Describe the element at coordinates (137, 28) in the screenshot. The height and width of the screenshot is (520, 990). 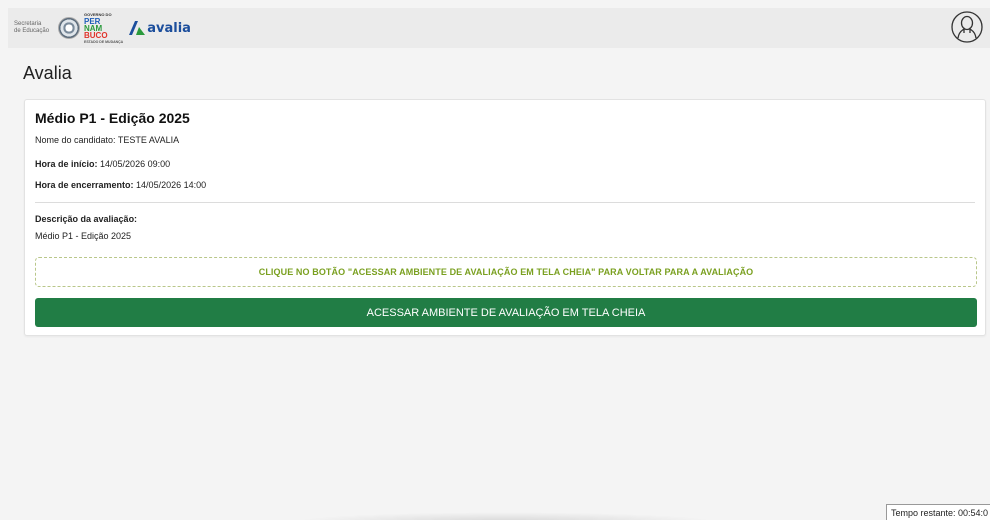
I see `avalia-mark-icon` at that location.